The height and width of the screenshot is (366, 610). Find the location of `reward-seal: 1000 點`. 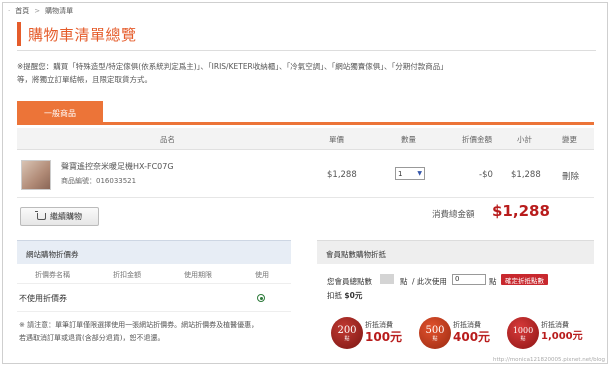

reward-seal: 1000 點 is located at coordinates (523, 333).